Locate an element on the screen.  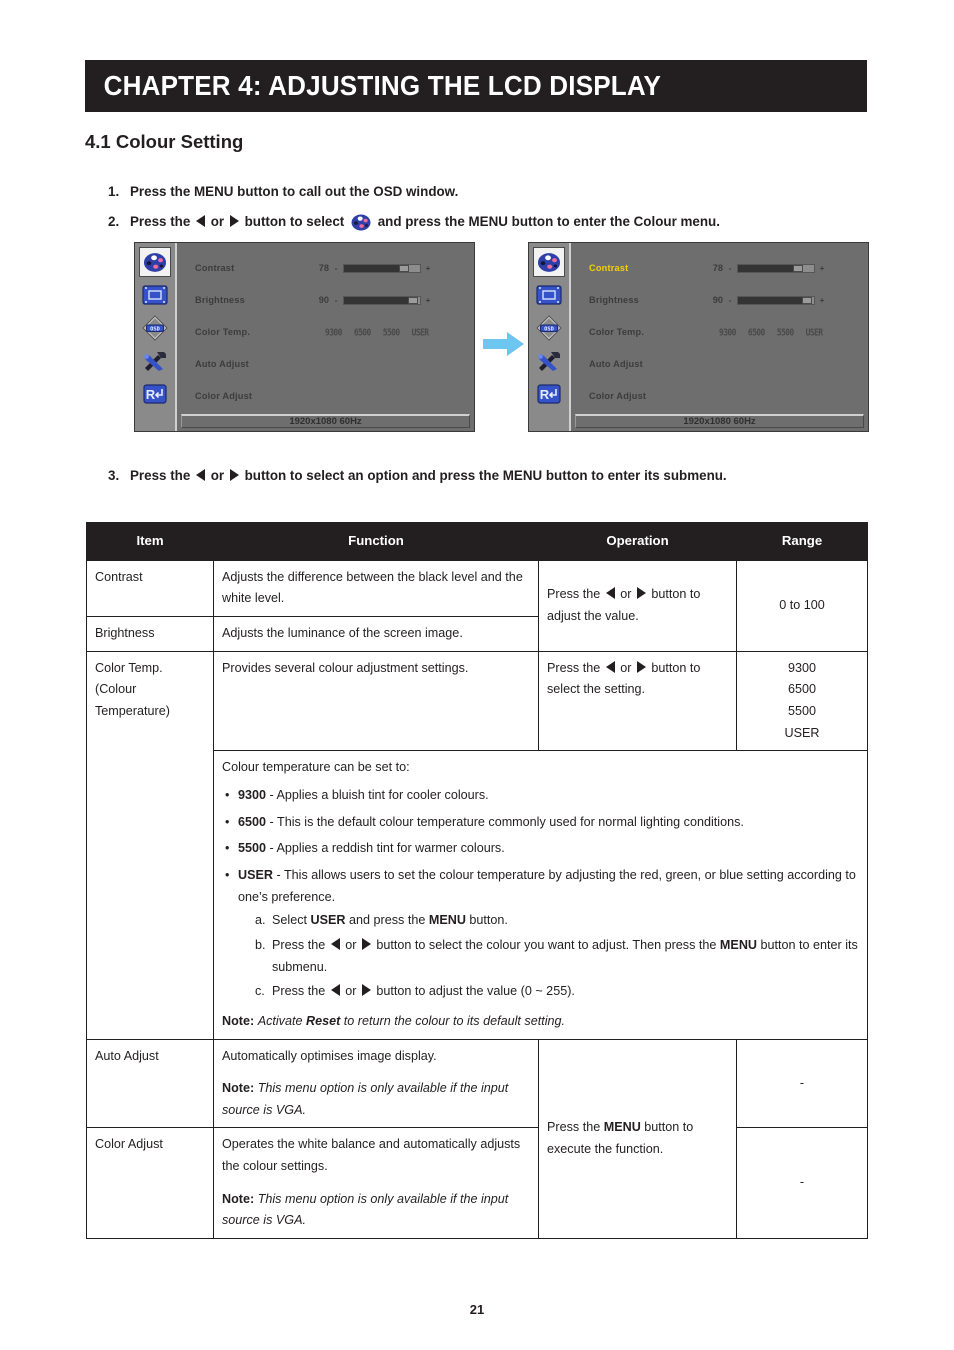
bullet-term-9300: 9300 is located at coordinates (252, 794).